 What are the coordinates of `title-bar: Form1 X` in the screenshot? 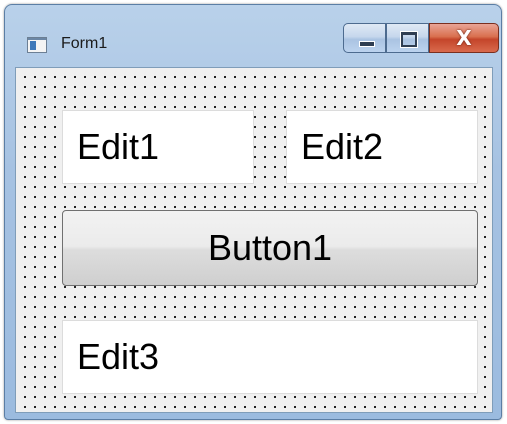 It's located at (253, 36).